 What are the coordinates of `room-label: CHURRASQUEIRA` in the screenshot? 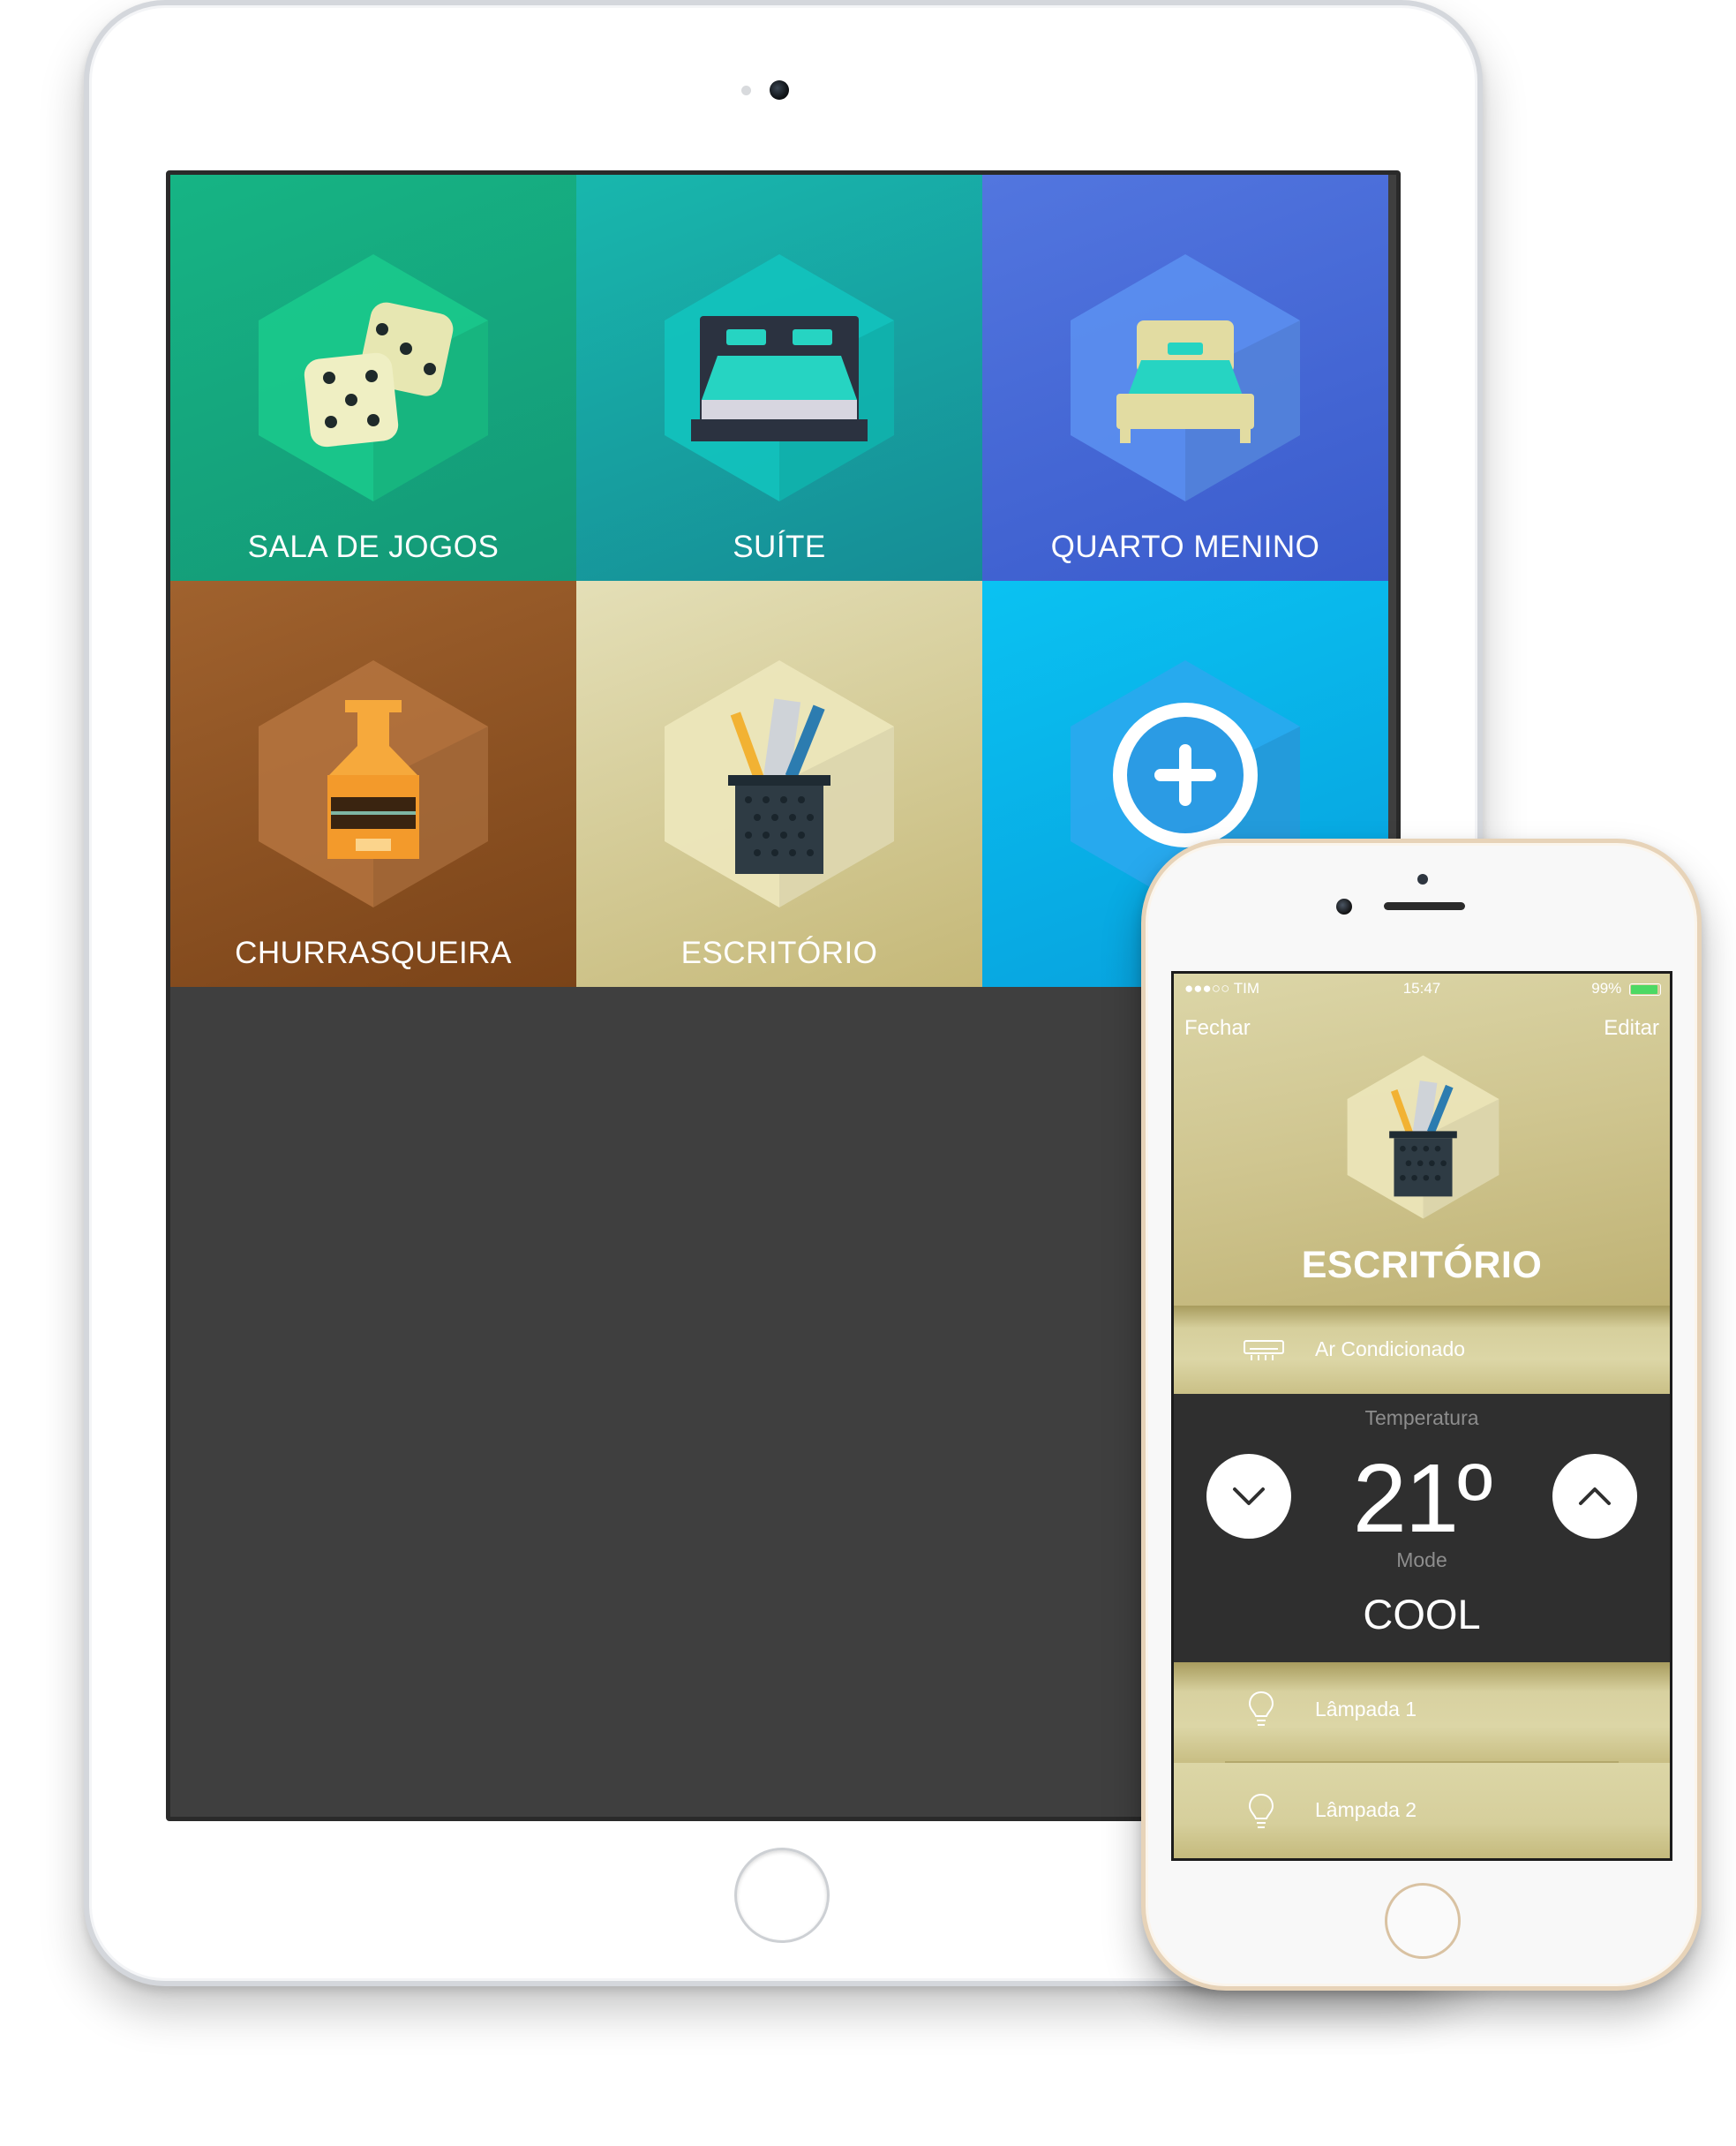 It's located at (373, 953).